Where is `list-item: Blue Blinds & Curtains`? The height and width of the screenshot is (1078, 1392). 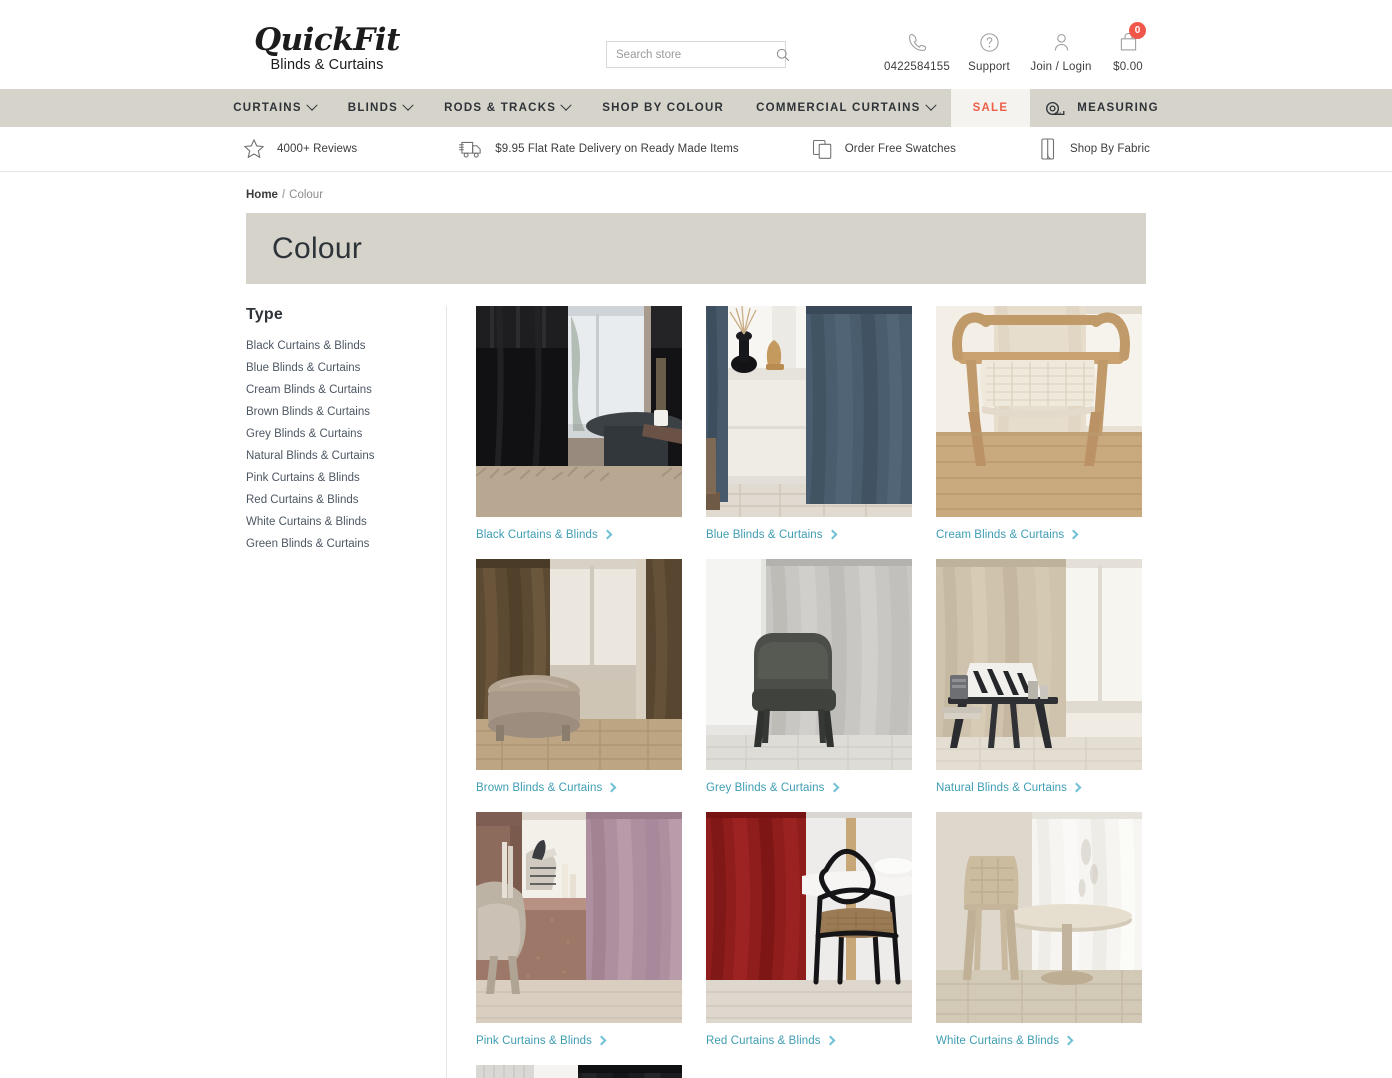
list-item: Blue Blinds & Curtains is located at coordinates (334, 367).